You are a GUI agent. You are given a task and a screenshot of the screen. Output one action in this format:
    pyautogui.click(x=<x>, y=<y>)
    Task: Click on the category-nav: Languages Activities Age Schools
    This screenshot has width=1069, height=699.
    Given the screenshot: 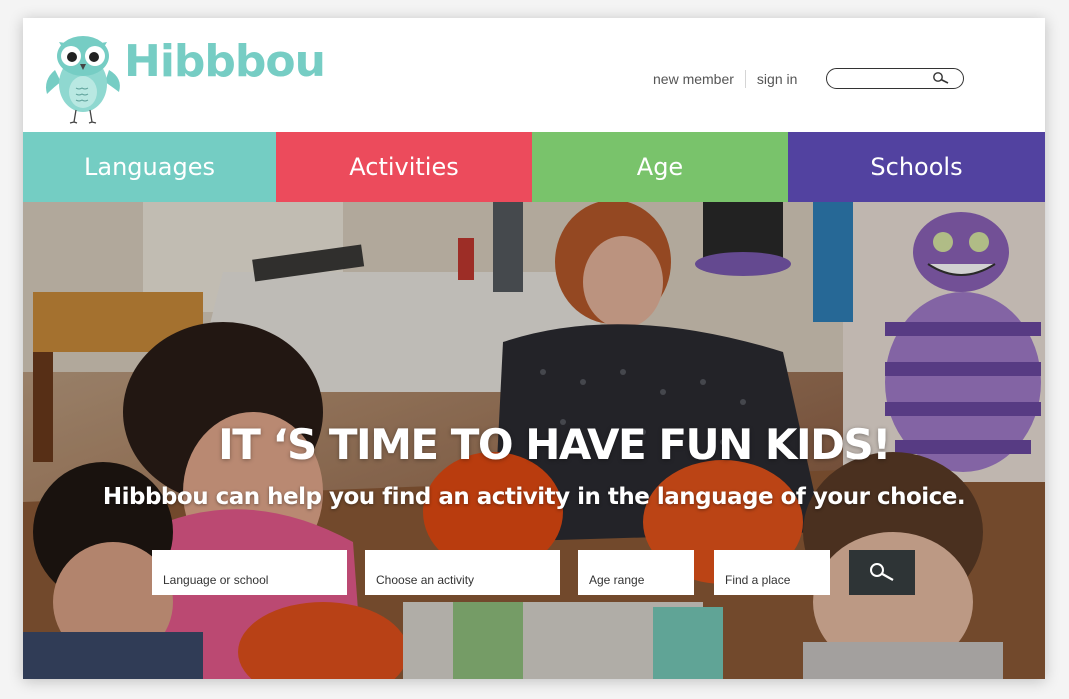 What is the action you would take?
    pyautogui.click(x=534, y=167)
    